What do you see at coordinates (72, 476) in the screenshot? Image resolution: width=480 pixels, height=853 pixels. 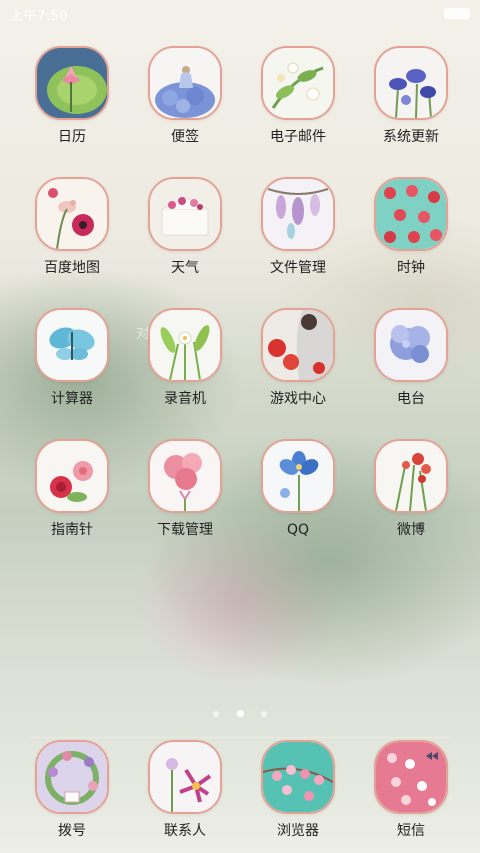 I see `red-rose-icon` at bounding box center [72, 476].